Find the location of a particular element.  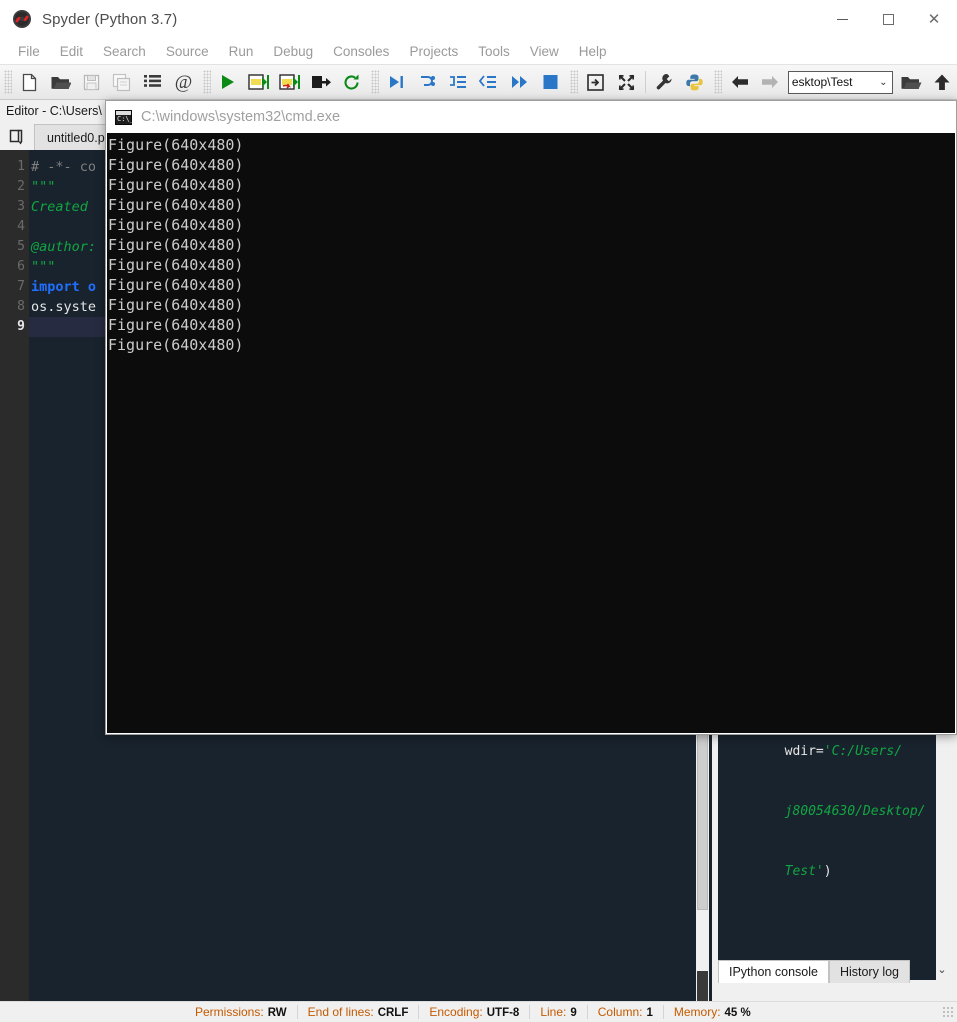

code-token: import o is located at coordinates (64, 287).